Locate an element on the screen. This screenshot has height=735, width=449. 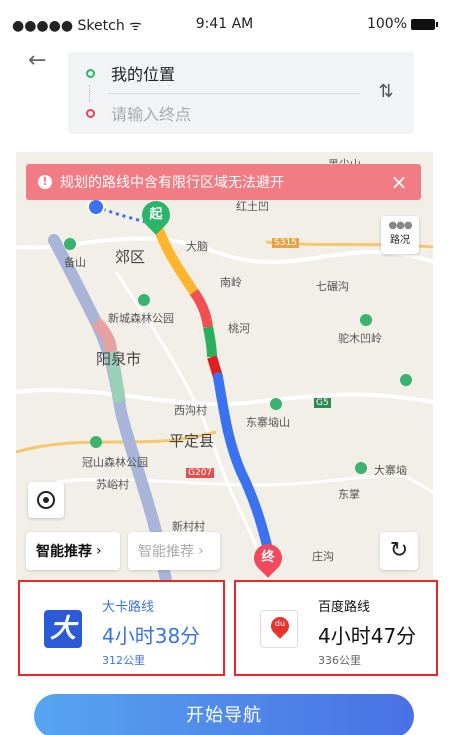
current-location-dot is located at coordinates (96, 207).